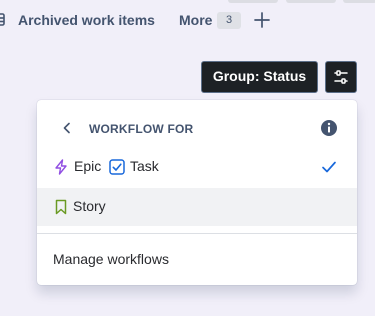 This screenshot has height=316, width=375. Describe the element at coordinates (197, 128) in the screenshot. I see `dropdown-header: WORKFLOW FOR` at that location.